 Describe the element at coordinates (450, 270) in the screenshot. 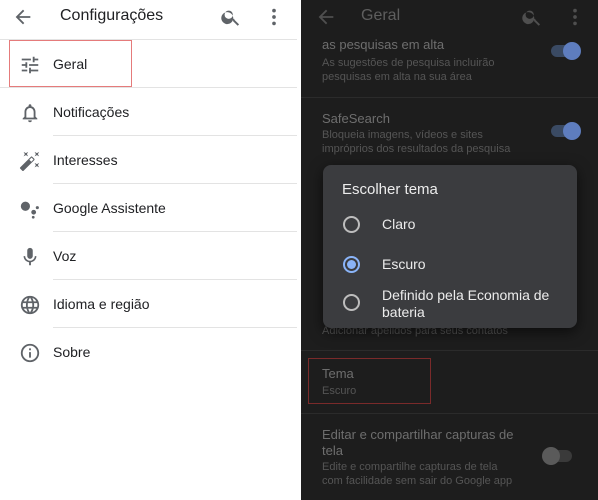

I see `theme-option-escuro: Escuro` at that location.